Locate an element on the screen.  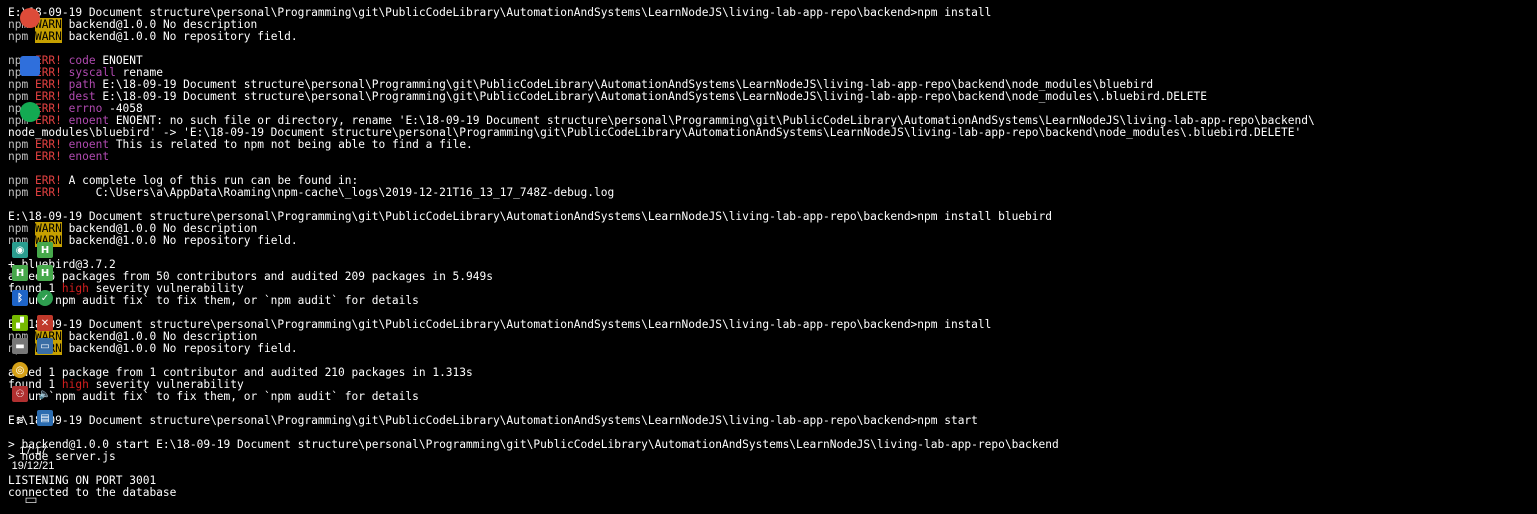
hc-icon-3: H is located at coordinates (45, 273).